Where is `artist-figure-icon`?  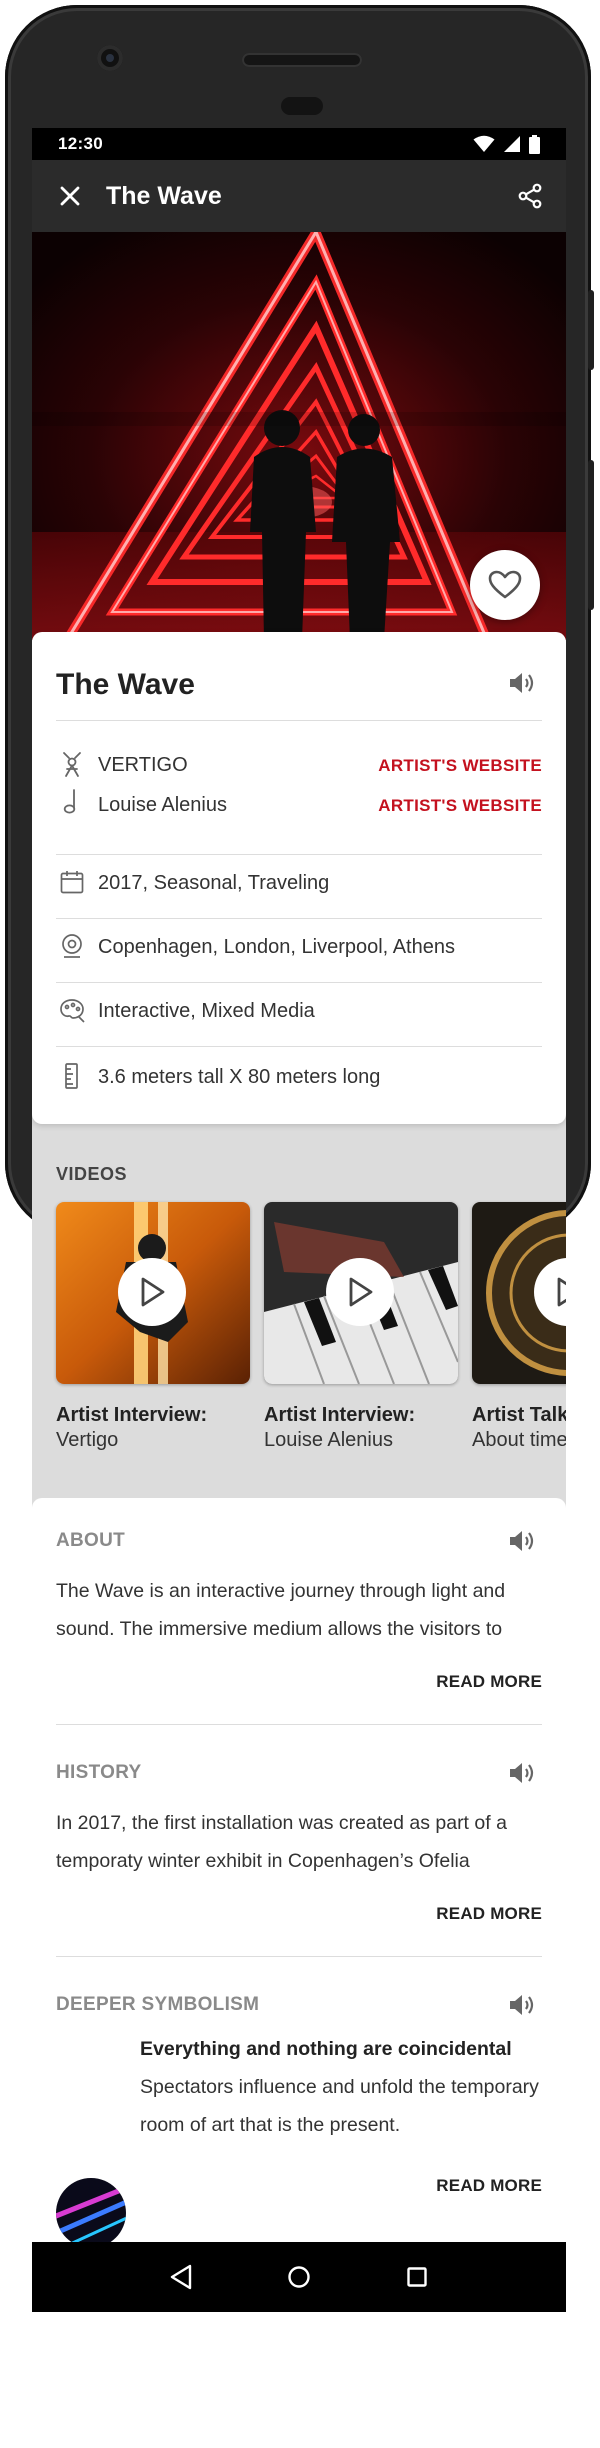
artist-figure-icon is located at coordinates (72, 764).